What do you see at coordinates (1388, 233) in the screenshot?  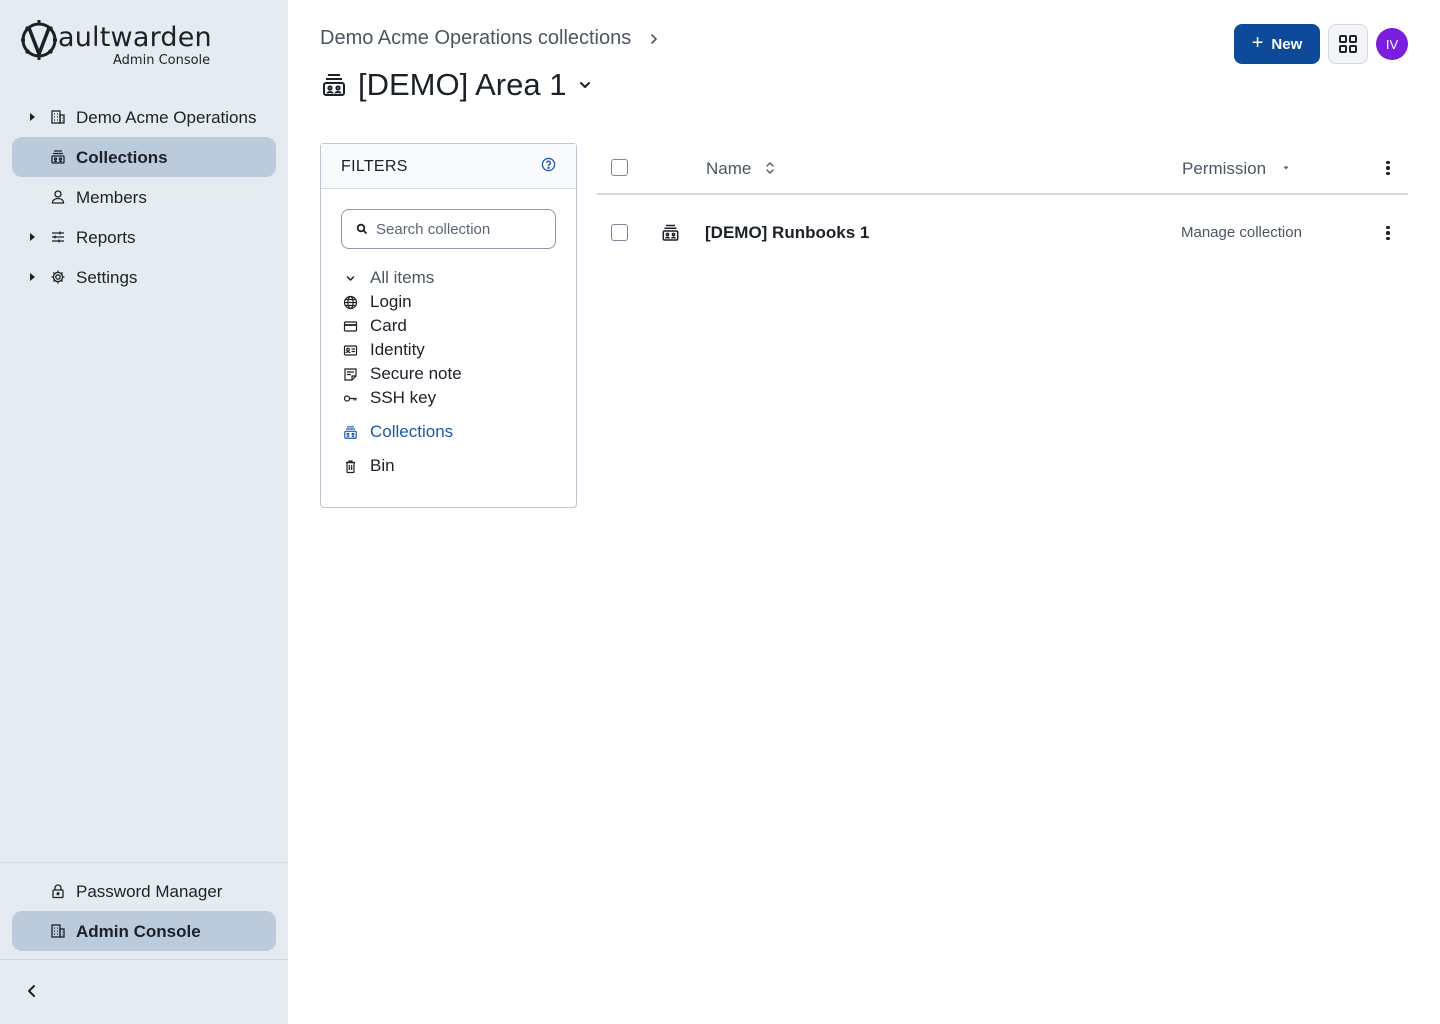 I see `row-options-menu-icon` at bounding box center [1388, 233].